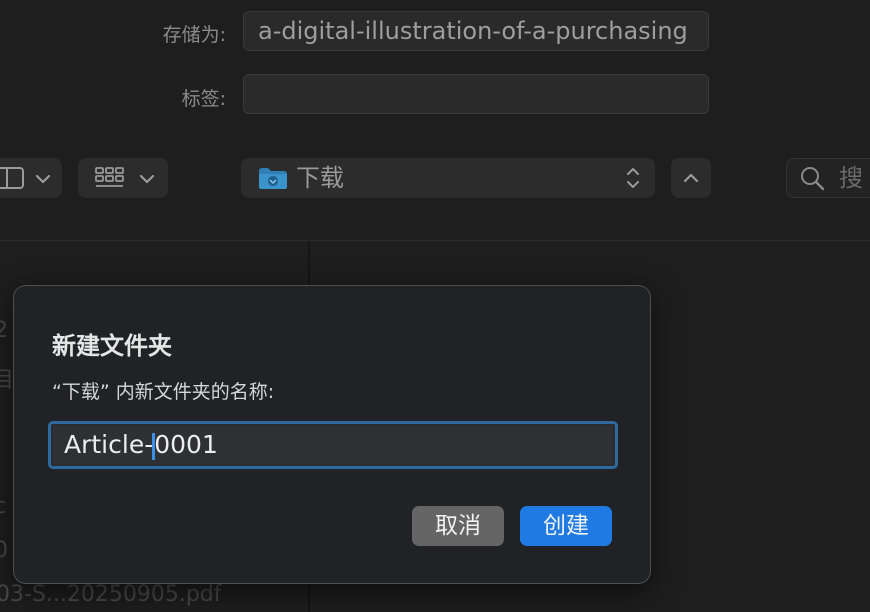 The width and height of the screenshot is (870, 612). What do you see at coordinates (566, 526) in the screenshot?
I see `create-button: 创建` at bounding box center [566, 526].